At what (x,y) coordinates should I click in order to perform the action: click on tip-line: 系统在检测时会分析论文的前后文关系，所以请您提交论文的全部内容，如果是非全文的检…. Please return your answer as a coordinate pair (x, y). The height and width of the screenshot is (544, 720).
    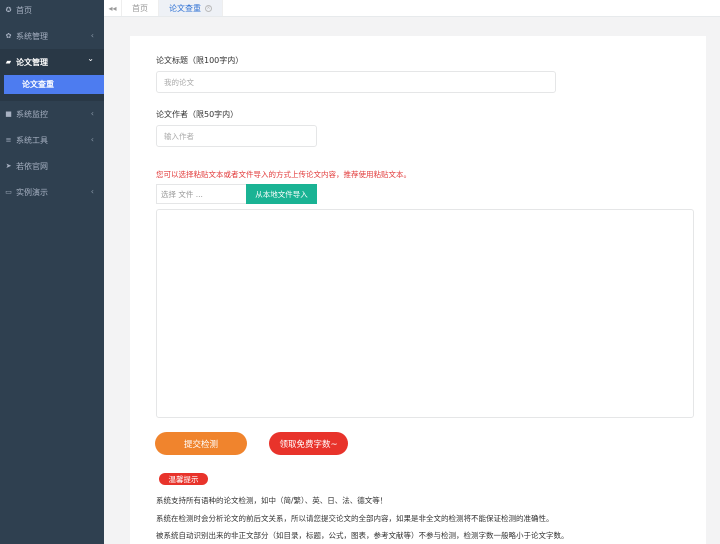
    Looking at the image, I should click on (355, 518).